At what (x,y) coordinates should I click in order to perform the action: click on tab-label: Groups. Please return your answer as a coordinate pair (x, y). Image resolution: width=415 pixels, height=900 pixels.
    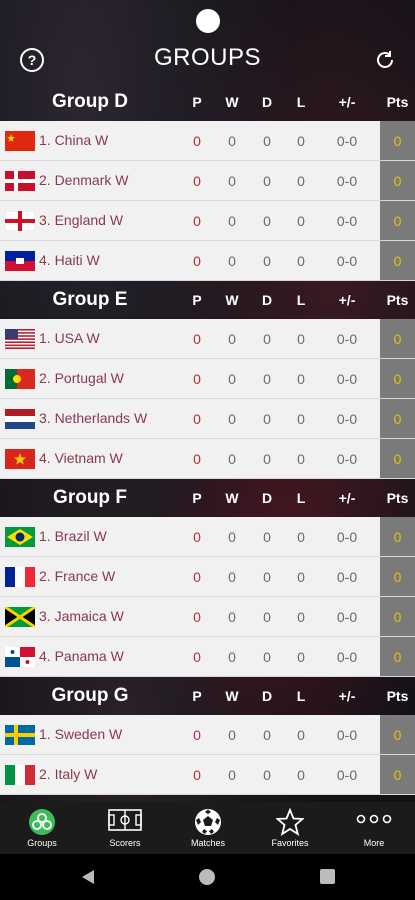
    Looking at the image, I should click on (42, 843).